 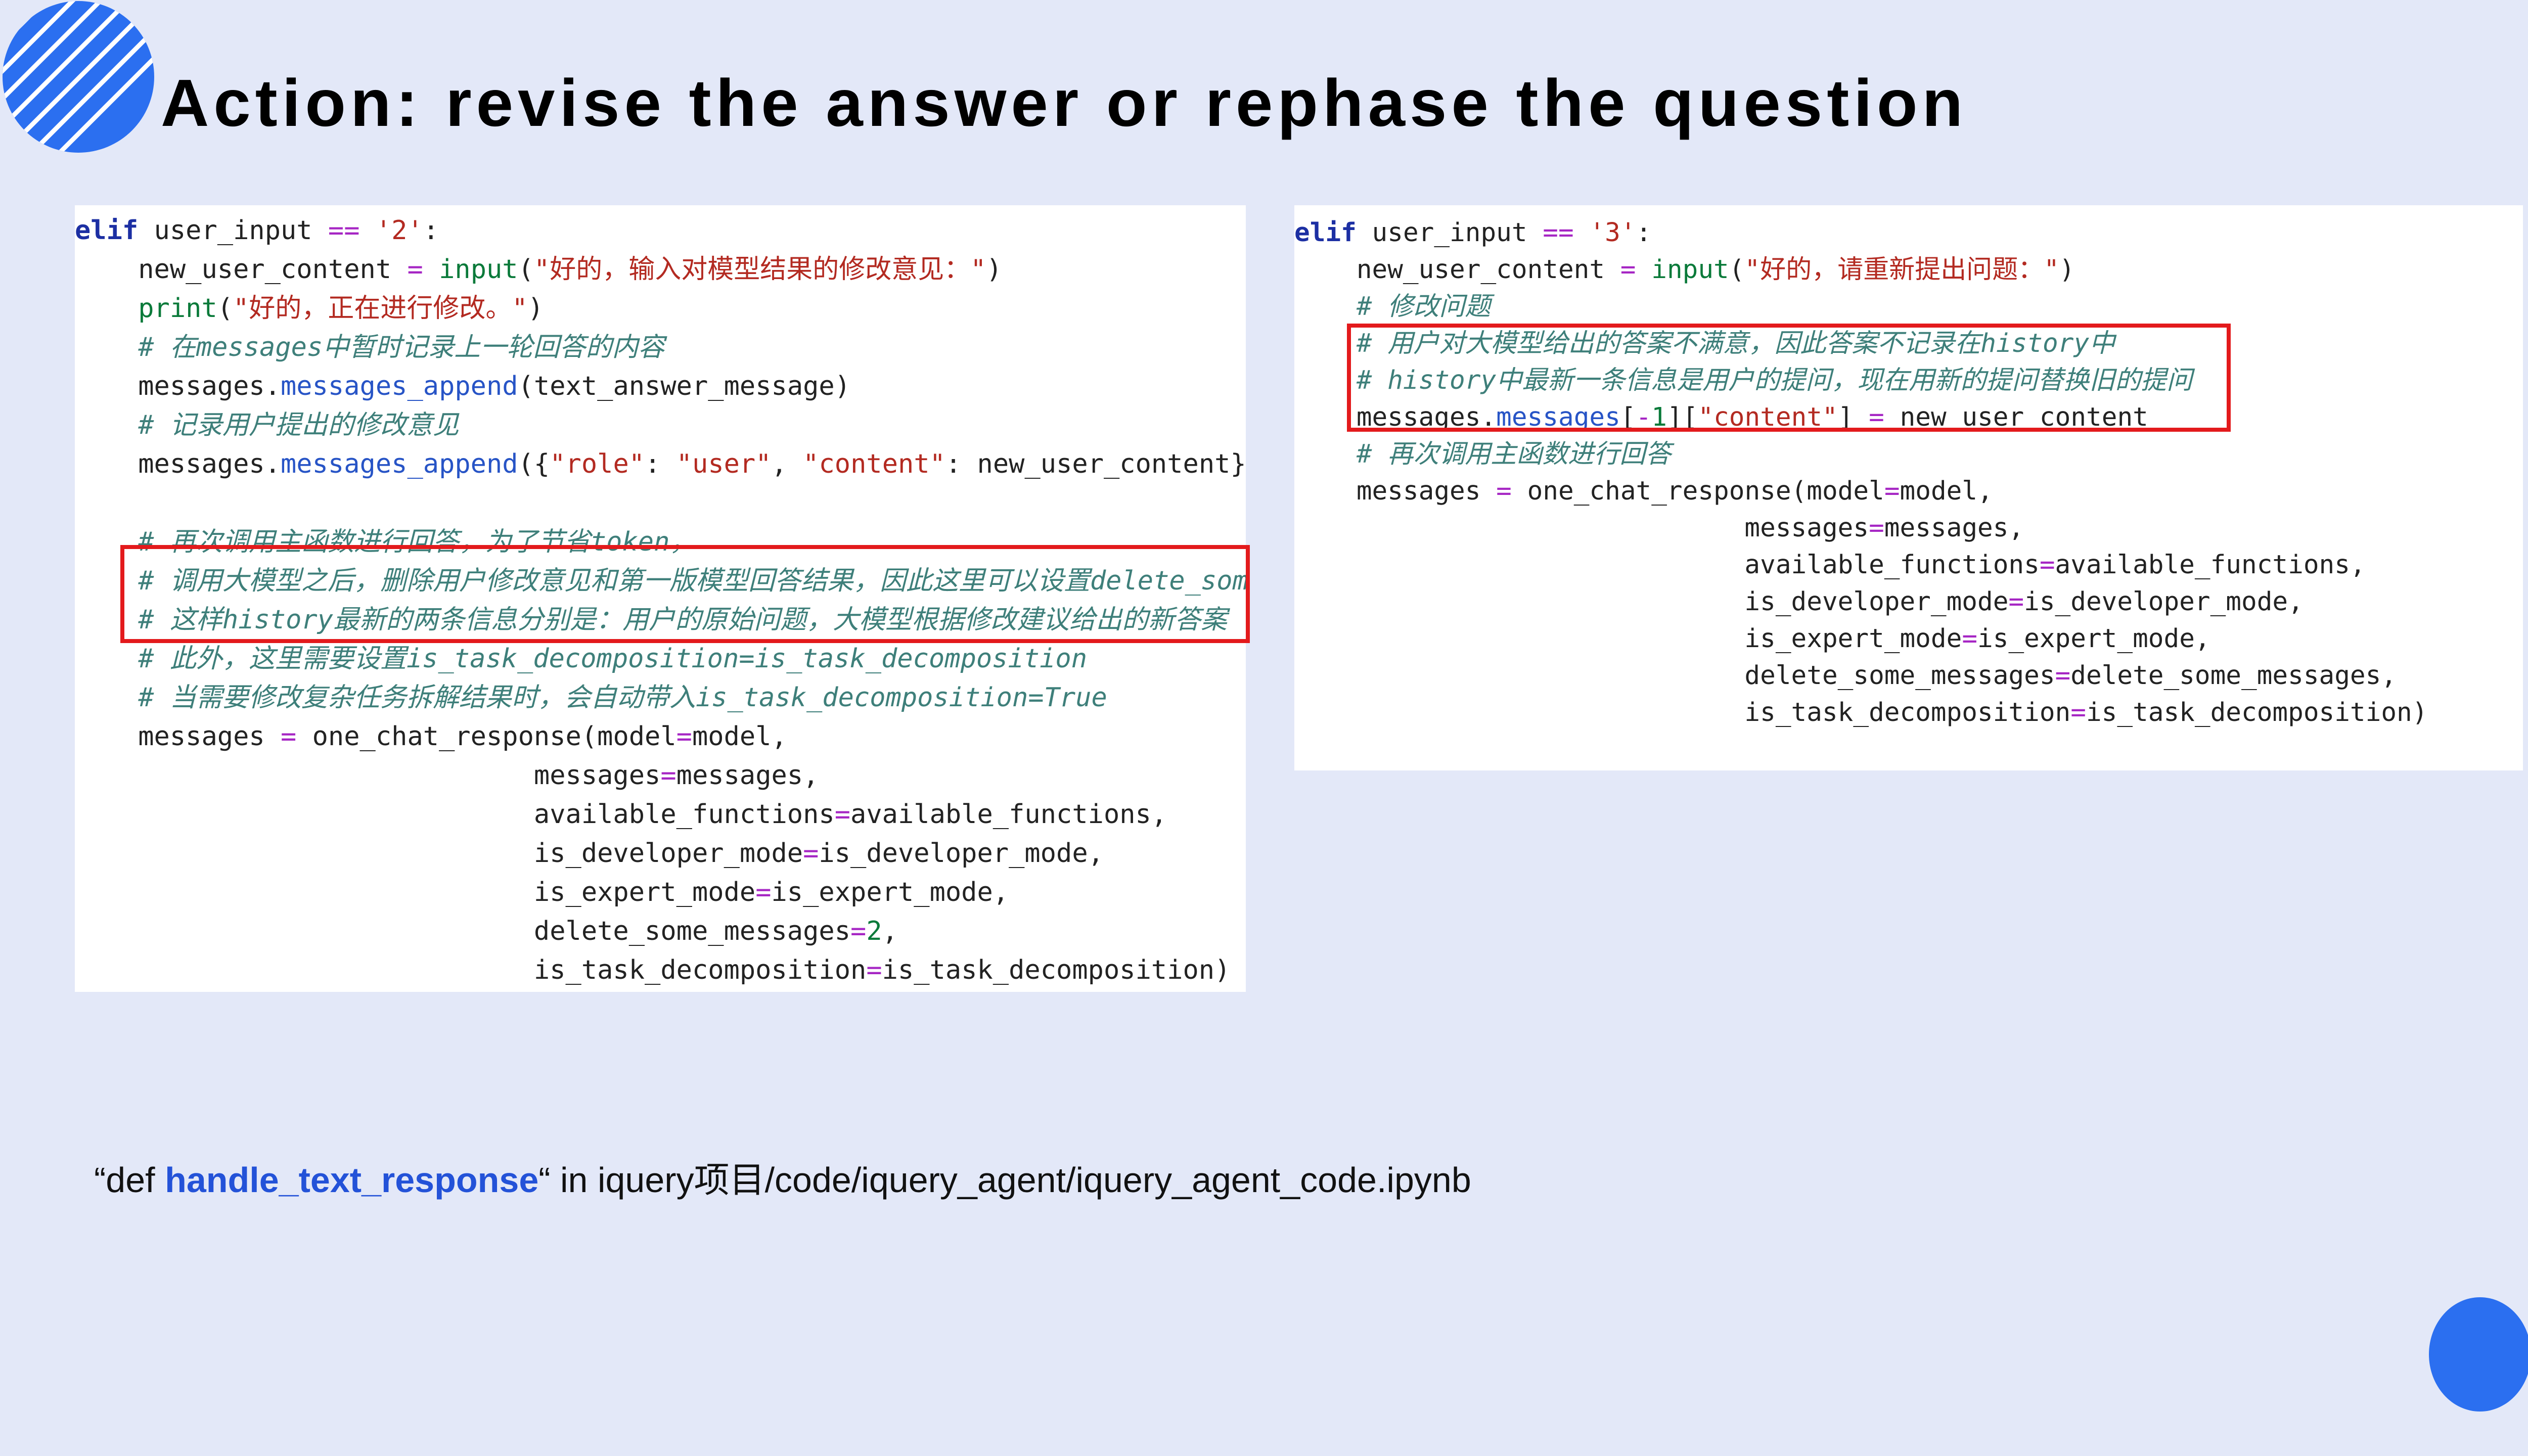 I want to click on code-line: new_user_content = input("好的，请重新提出问题："), so click(x=1909, y=269).